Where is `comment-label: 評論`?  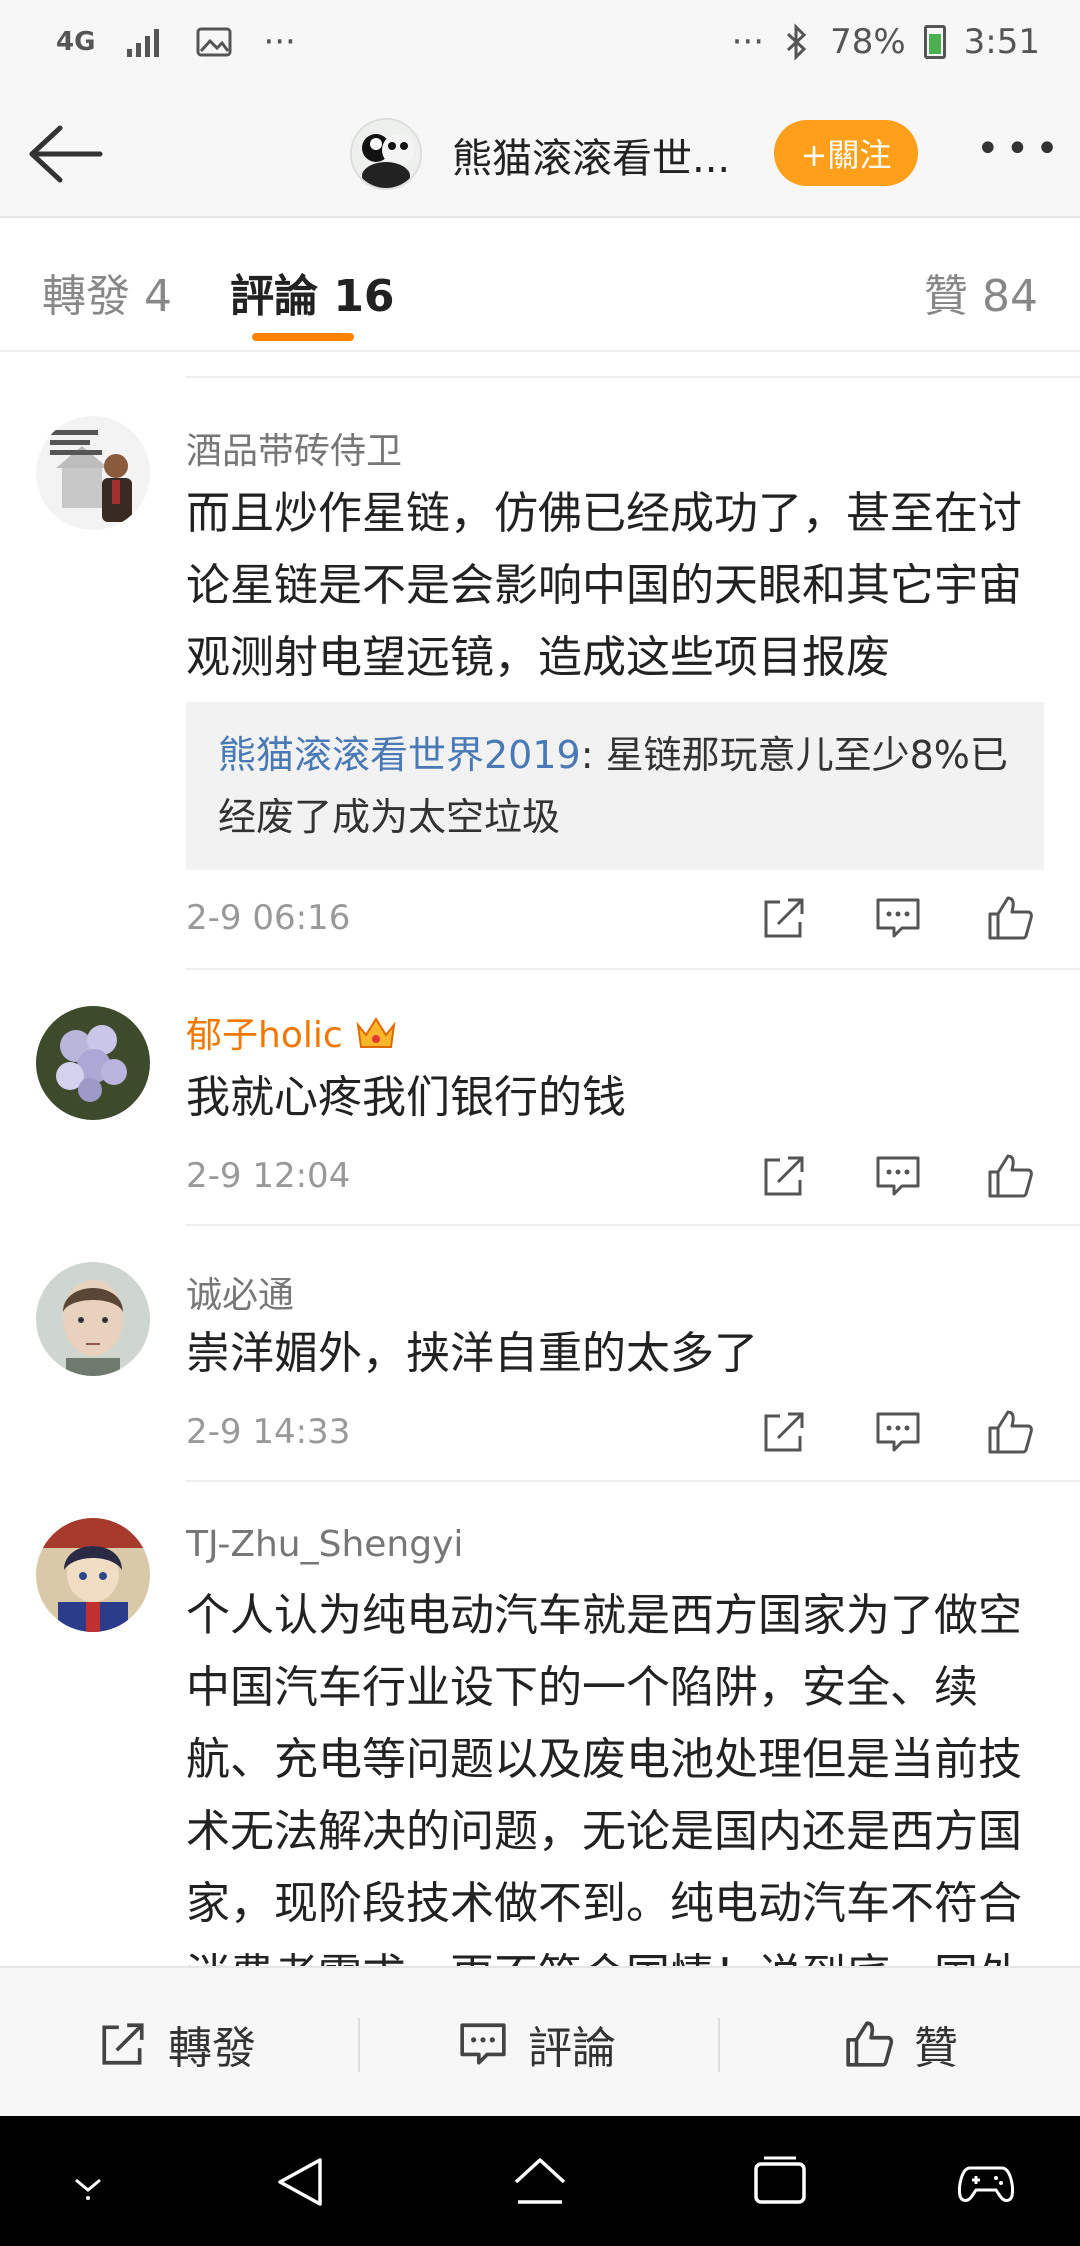
comment-label: 評論 is located at coordinates (572, 2048).